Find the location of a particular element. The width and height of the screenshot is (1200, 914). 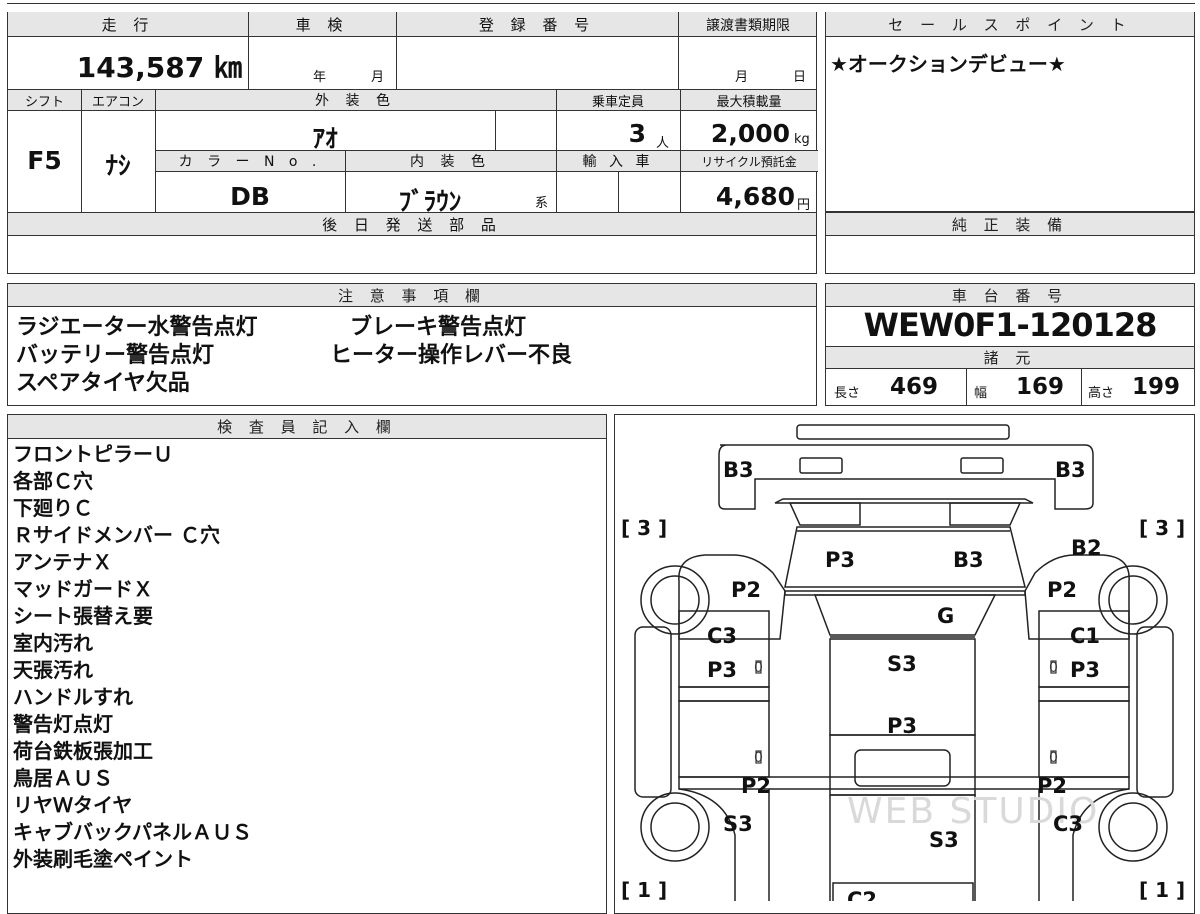

length-value: 469 is located at coordinates (914, 387).